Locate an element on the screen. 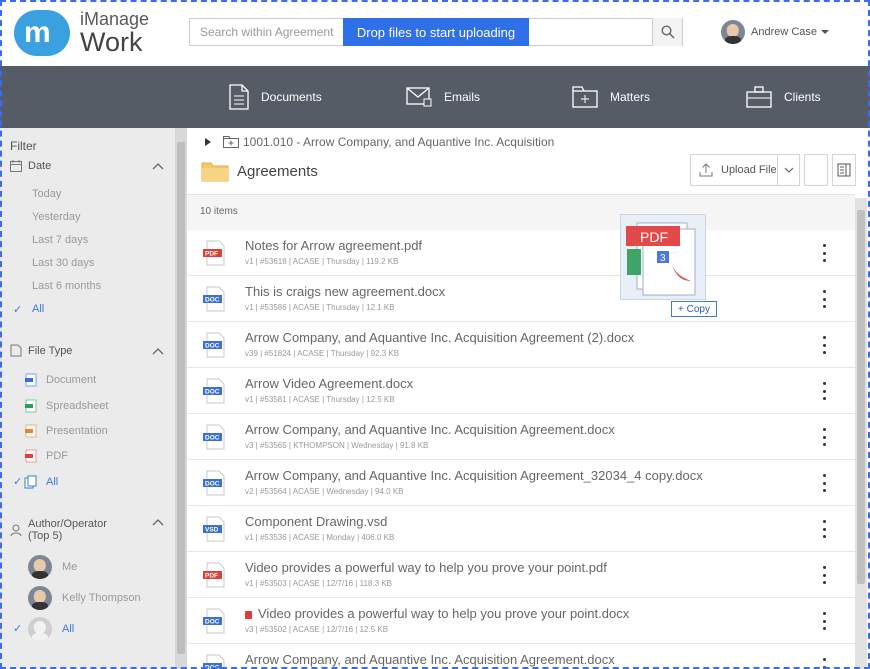  file-type-badge: PDF is located at coordinates (211, 254).